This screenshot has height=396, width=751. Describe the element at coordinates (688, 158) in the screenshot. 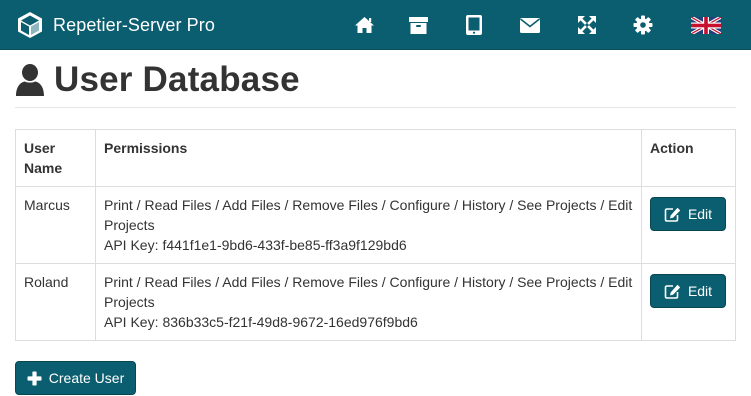

I see `column-header-action: Action` at that location.